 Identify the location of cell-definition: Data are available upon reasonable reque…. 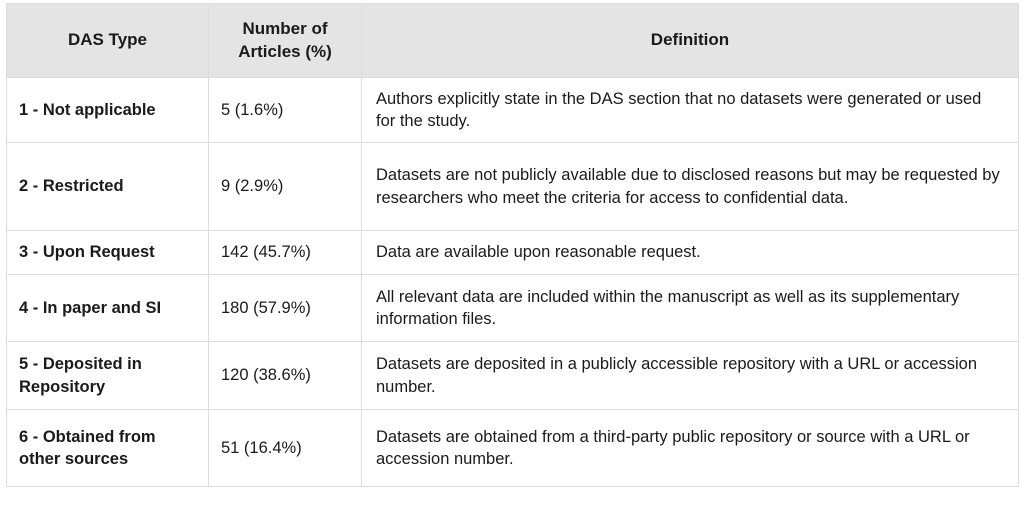
(690, 252).